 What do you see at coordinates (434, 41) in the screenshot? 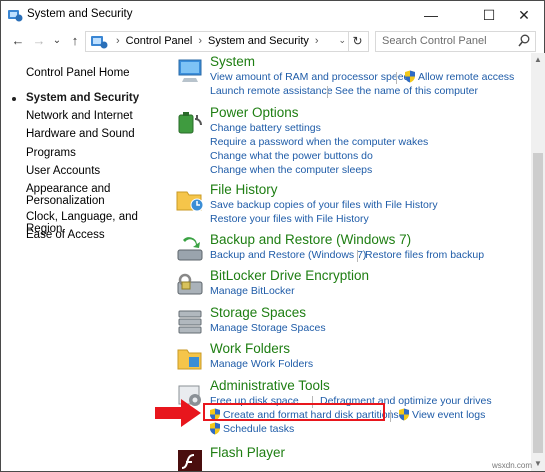
I see `search-placeholder: Search Control Panel` at bounding box center [434, 41].